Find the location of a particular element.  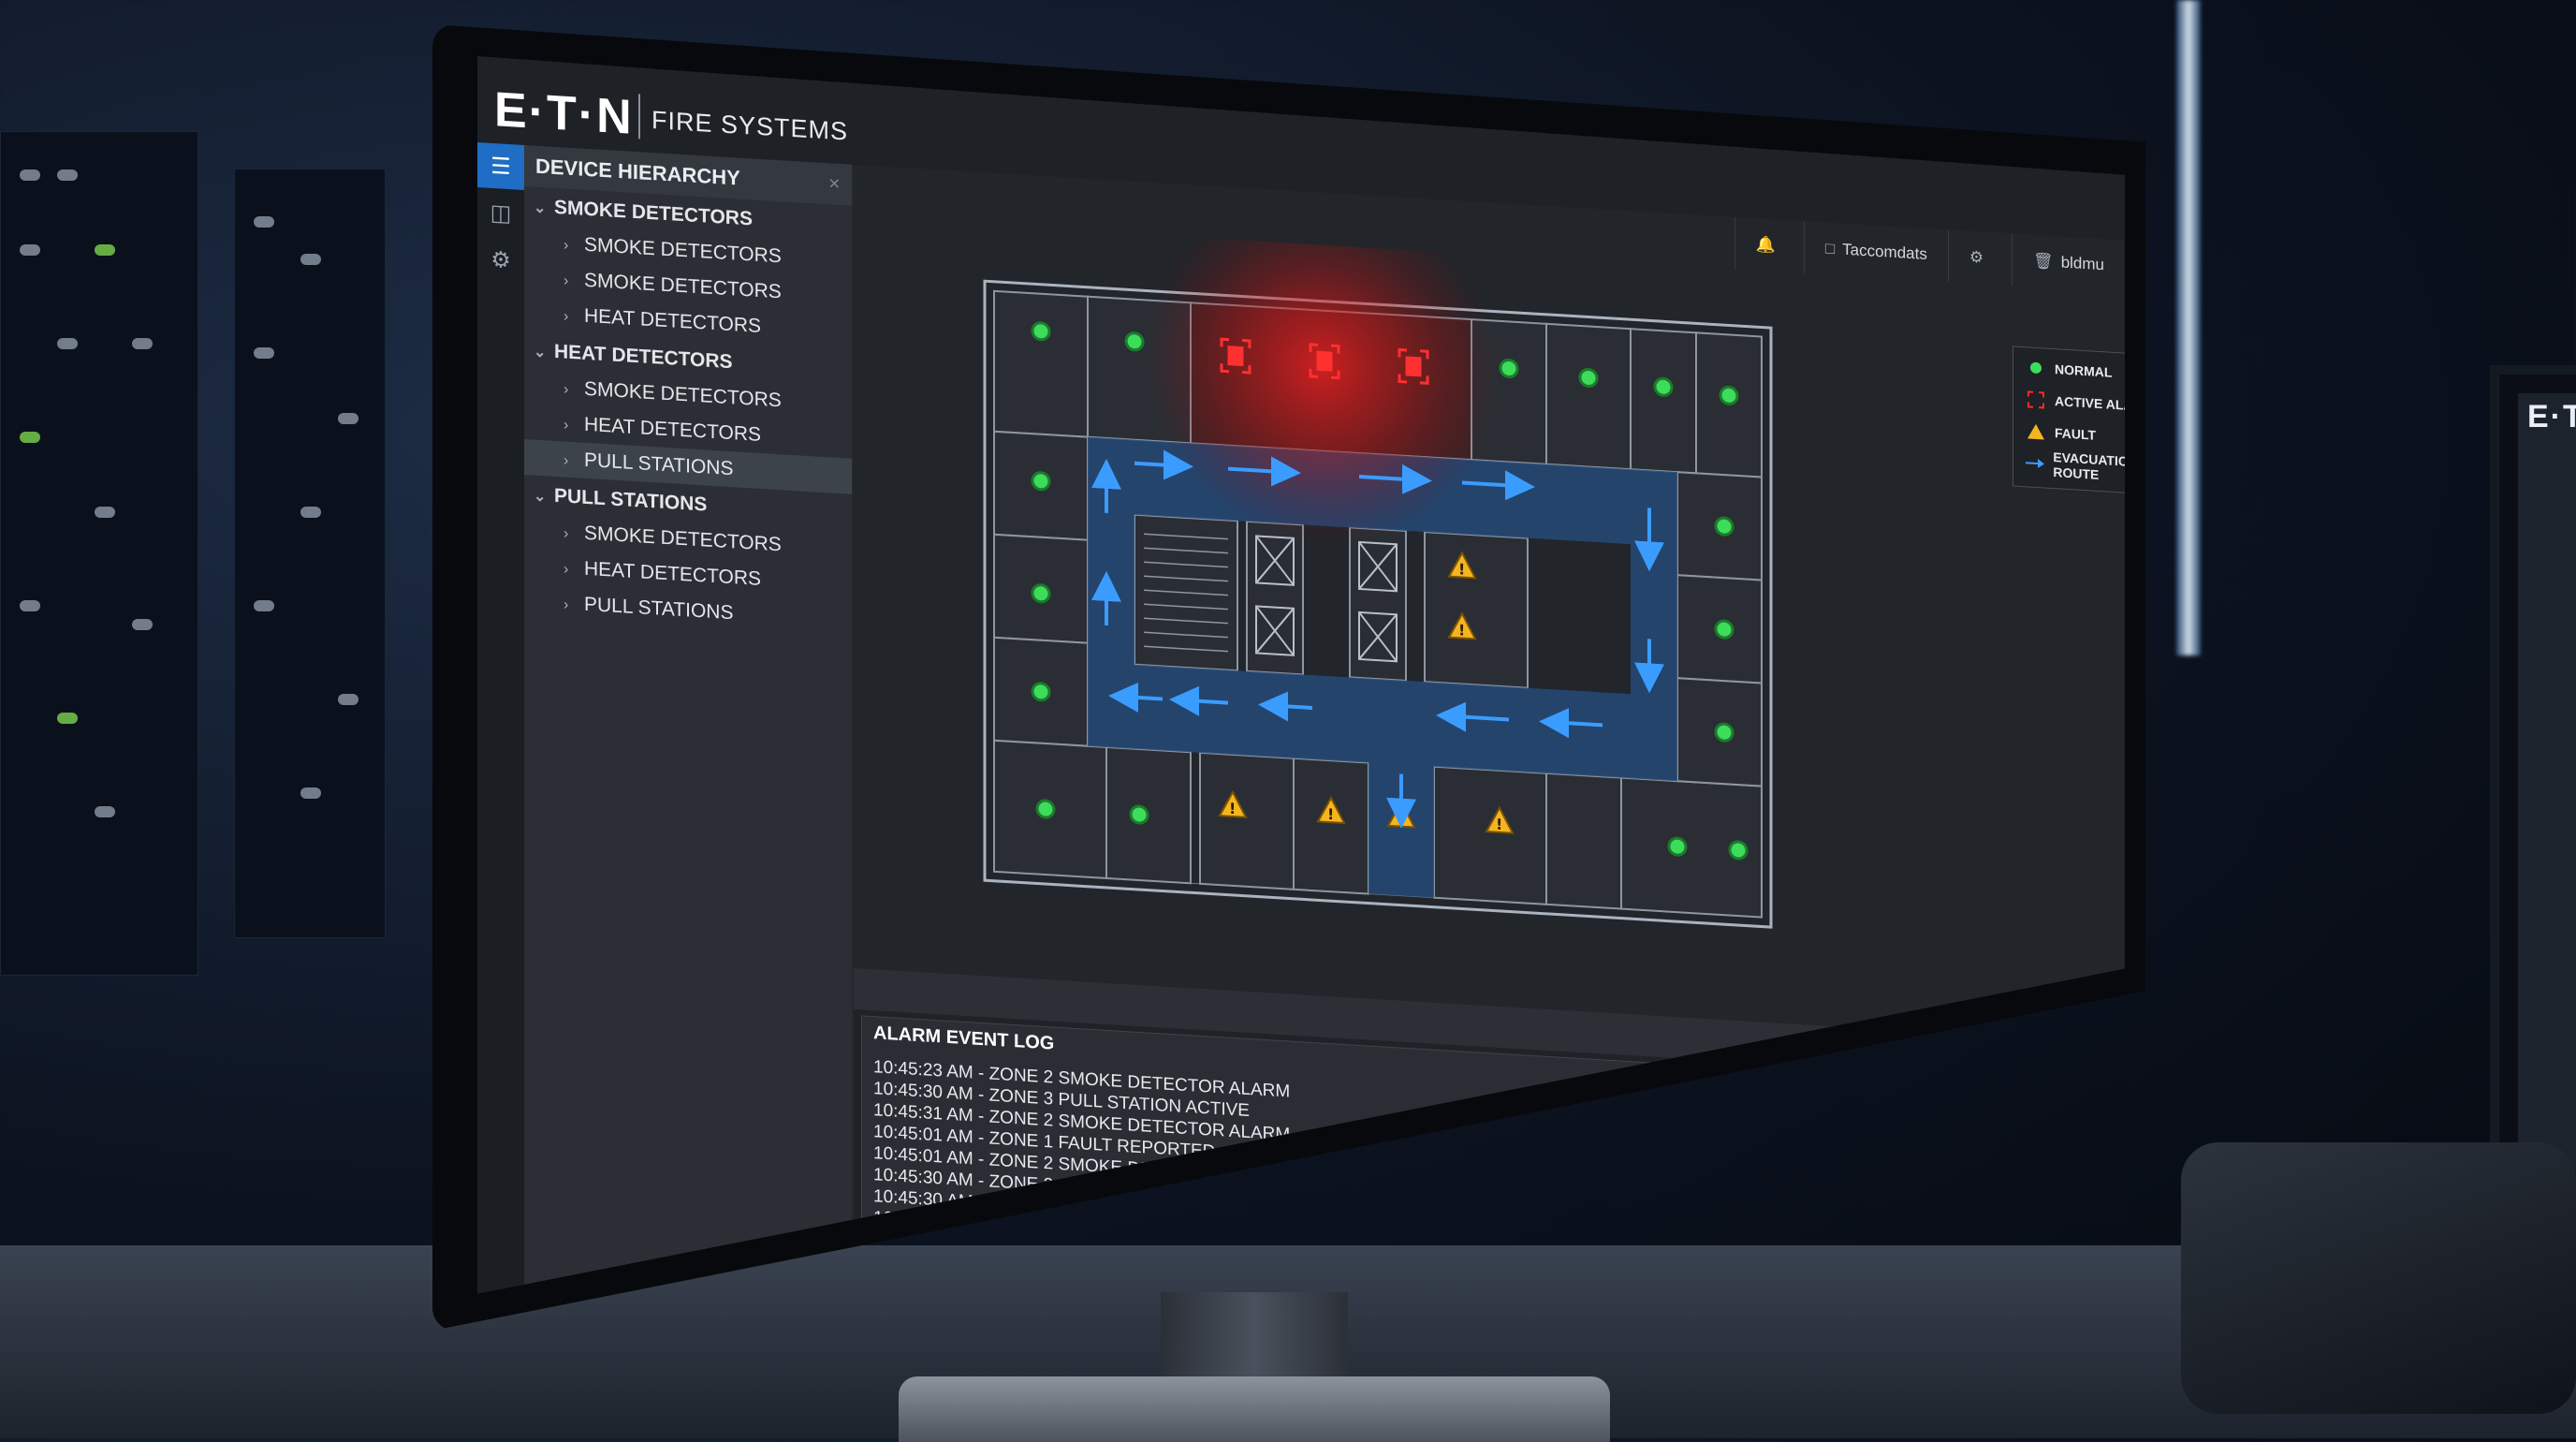

warning-triangle-icon is located at coordinates (2036, 431).